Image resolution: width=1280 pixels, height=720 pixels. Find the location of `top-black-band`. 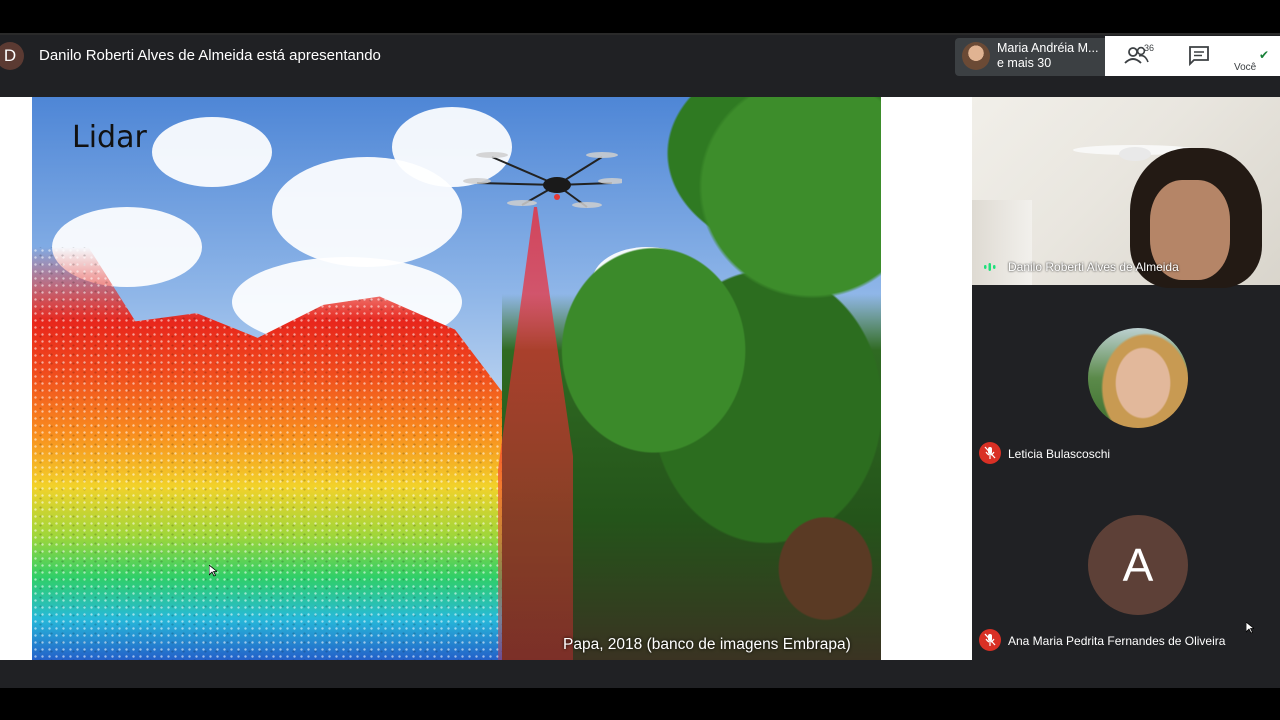

top-black-band is located at coordinates (640, 16).